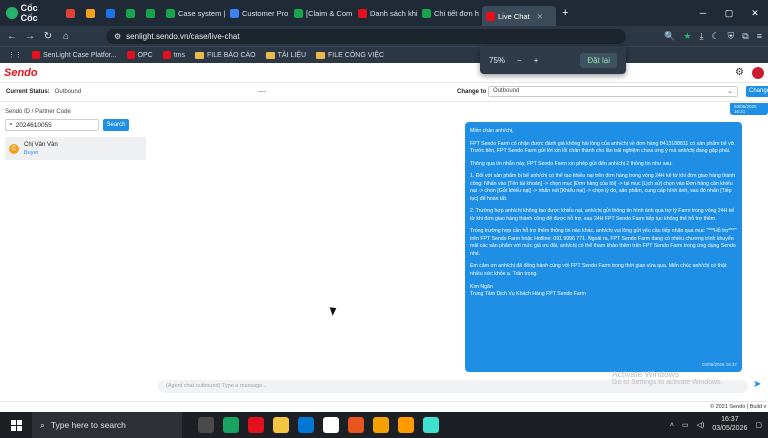 This screenshot has height=438, width=768. Describe the element at coordinates (759, 36) in the screenshot. I see `menu-icon: ≡` at that location.